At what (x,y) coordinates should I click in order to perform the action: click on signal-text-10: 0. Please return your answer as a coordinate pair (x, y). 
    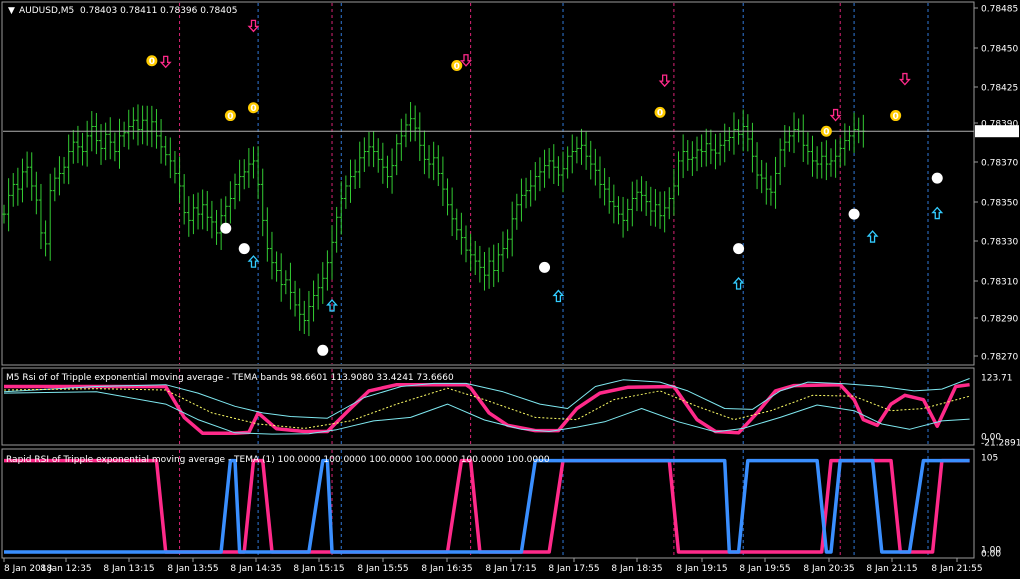
    Looking at the image, I should click on (457, 67).